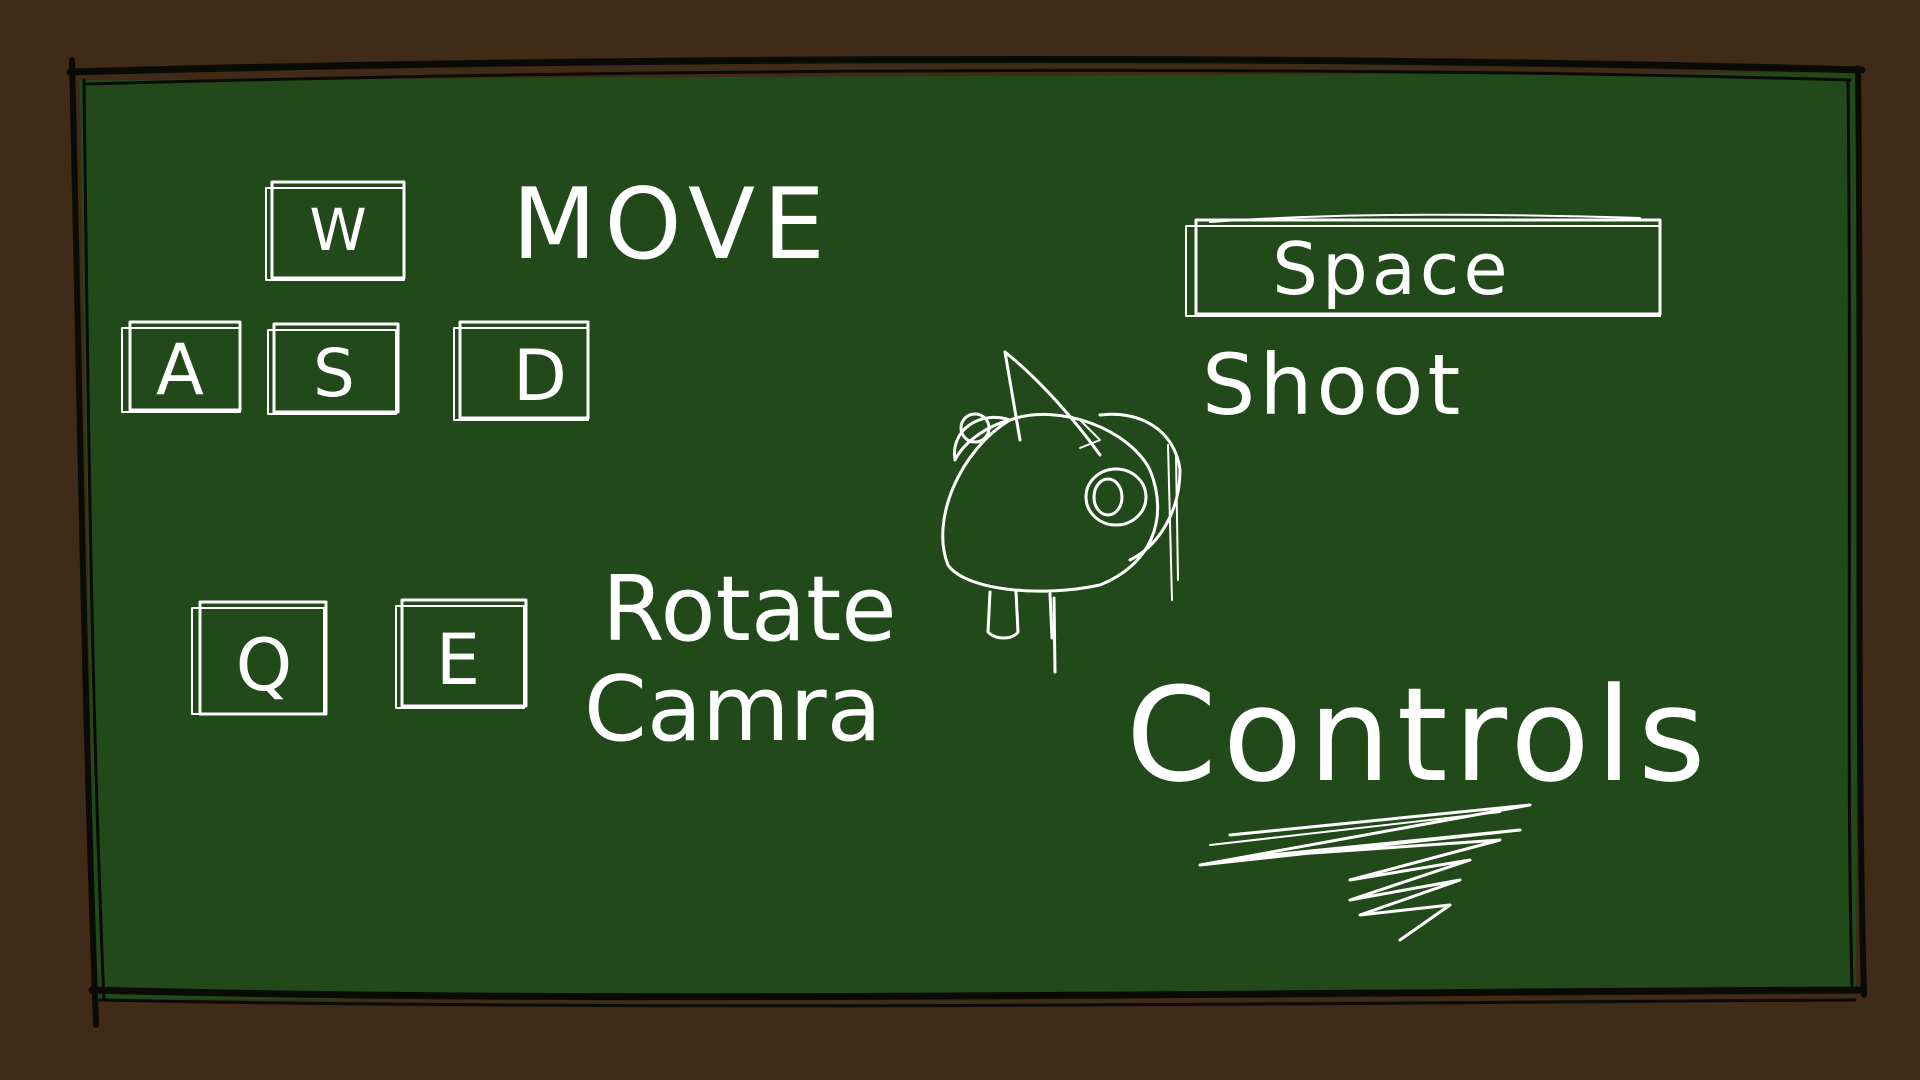 This screenshot has width=1920, height=1080. What do you see at coordinates (672, 225) in the screenshot?
I see `move-label: MOVE` at bounding box center [672, 225].